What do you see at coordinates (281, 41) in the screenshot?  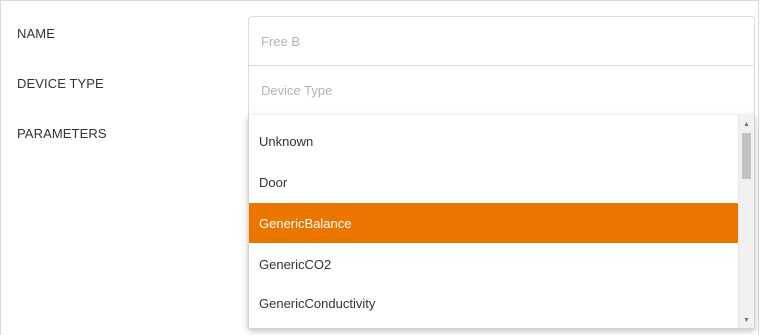 I see `name-placeholder: Free B` at bounding box center [281, 41].